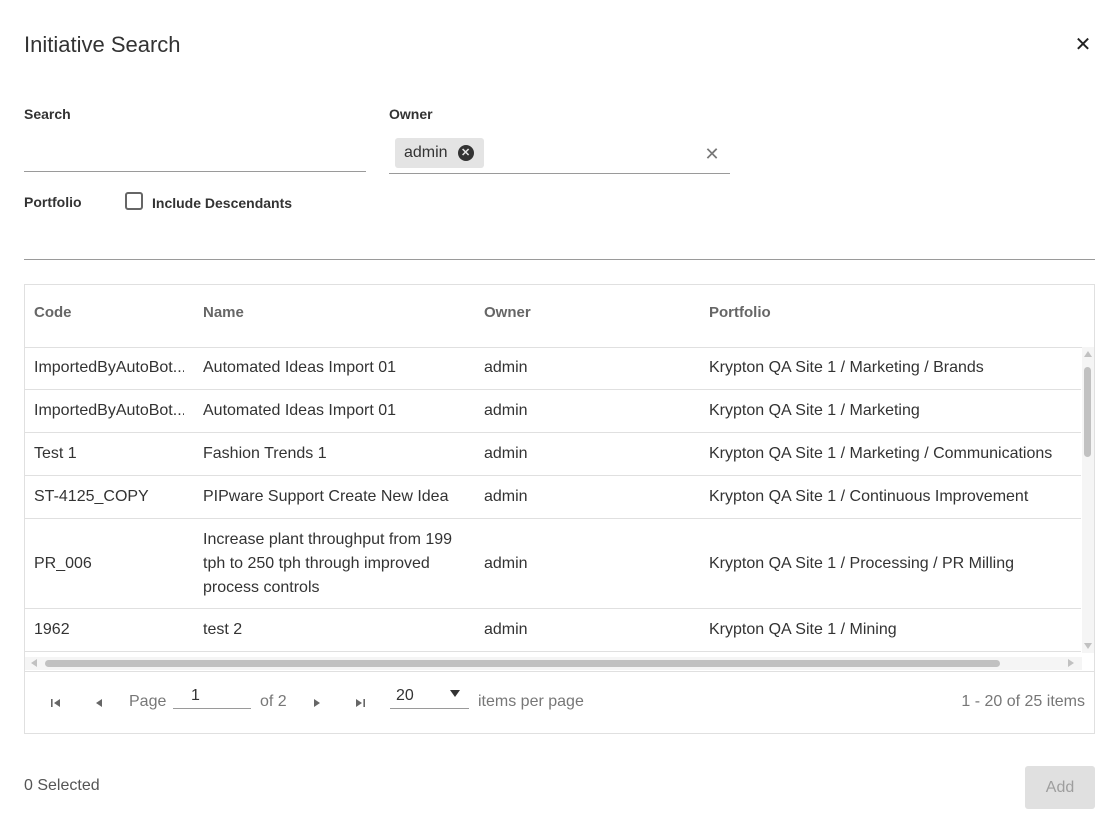 The width and height of the screenshot is (1118, 826). Describe the element at coordinates (47, 114) in the screenshot. I see `search-label: Search` at that location.